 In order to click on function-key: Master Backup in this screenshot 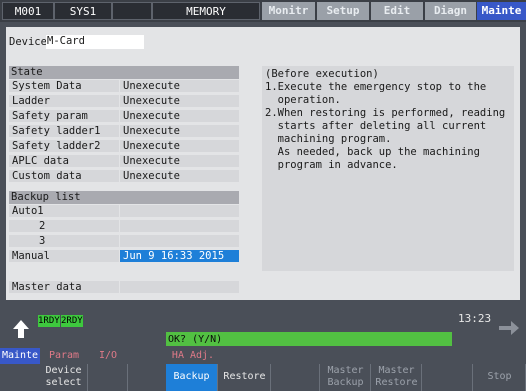, I will do `click(346, 377)`.